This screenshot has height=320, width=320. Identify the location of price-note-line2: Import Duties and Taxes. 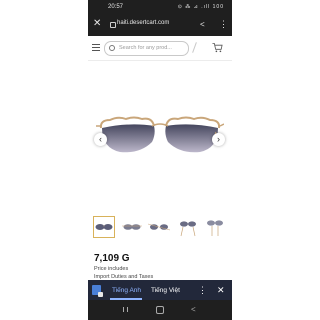
(124, 276).